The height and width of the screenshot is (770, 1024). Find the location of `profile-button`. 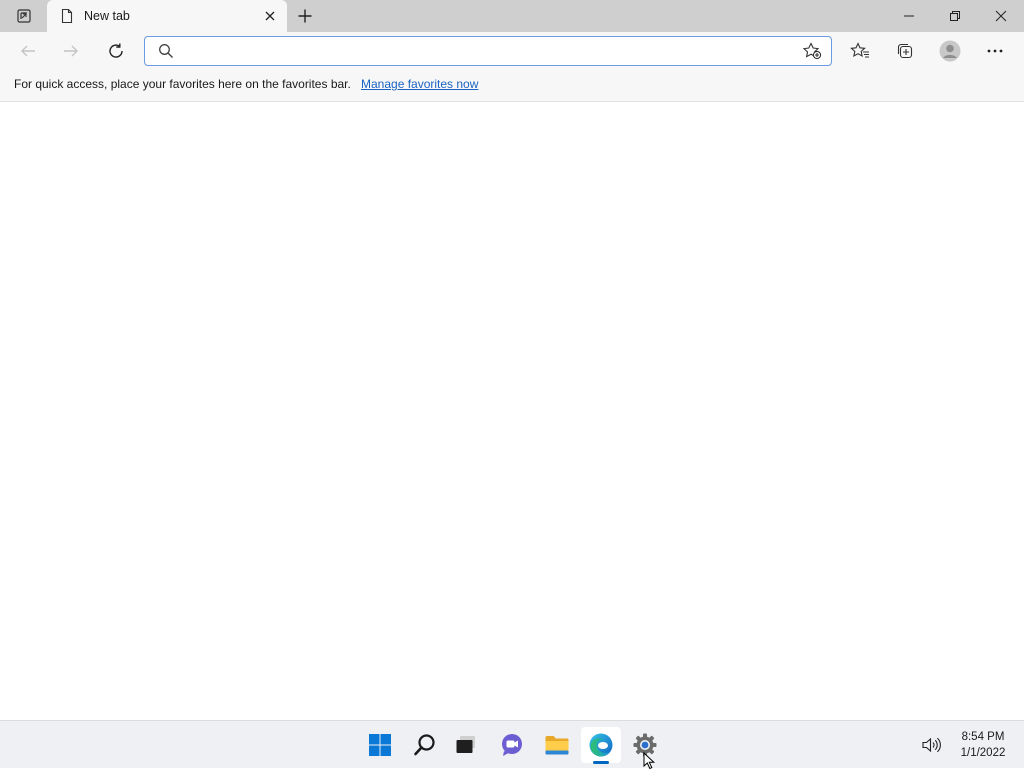

profile-button is located at coordinates (950, 51).